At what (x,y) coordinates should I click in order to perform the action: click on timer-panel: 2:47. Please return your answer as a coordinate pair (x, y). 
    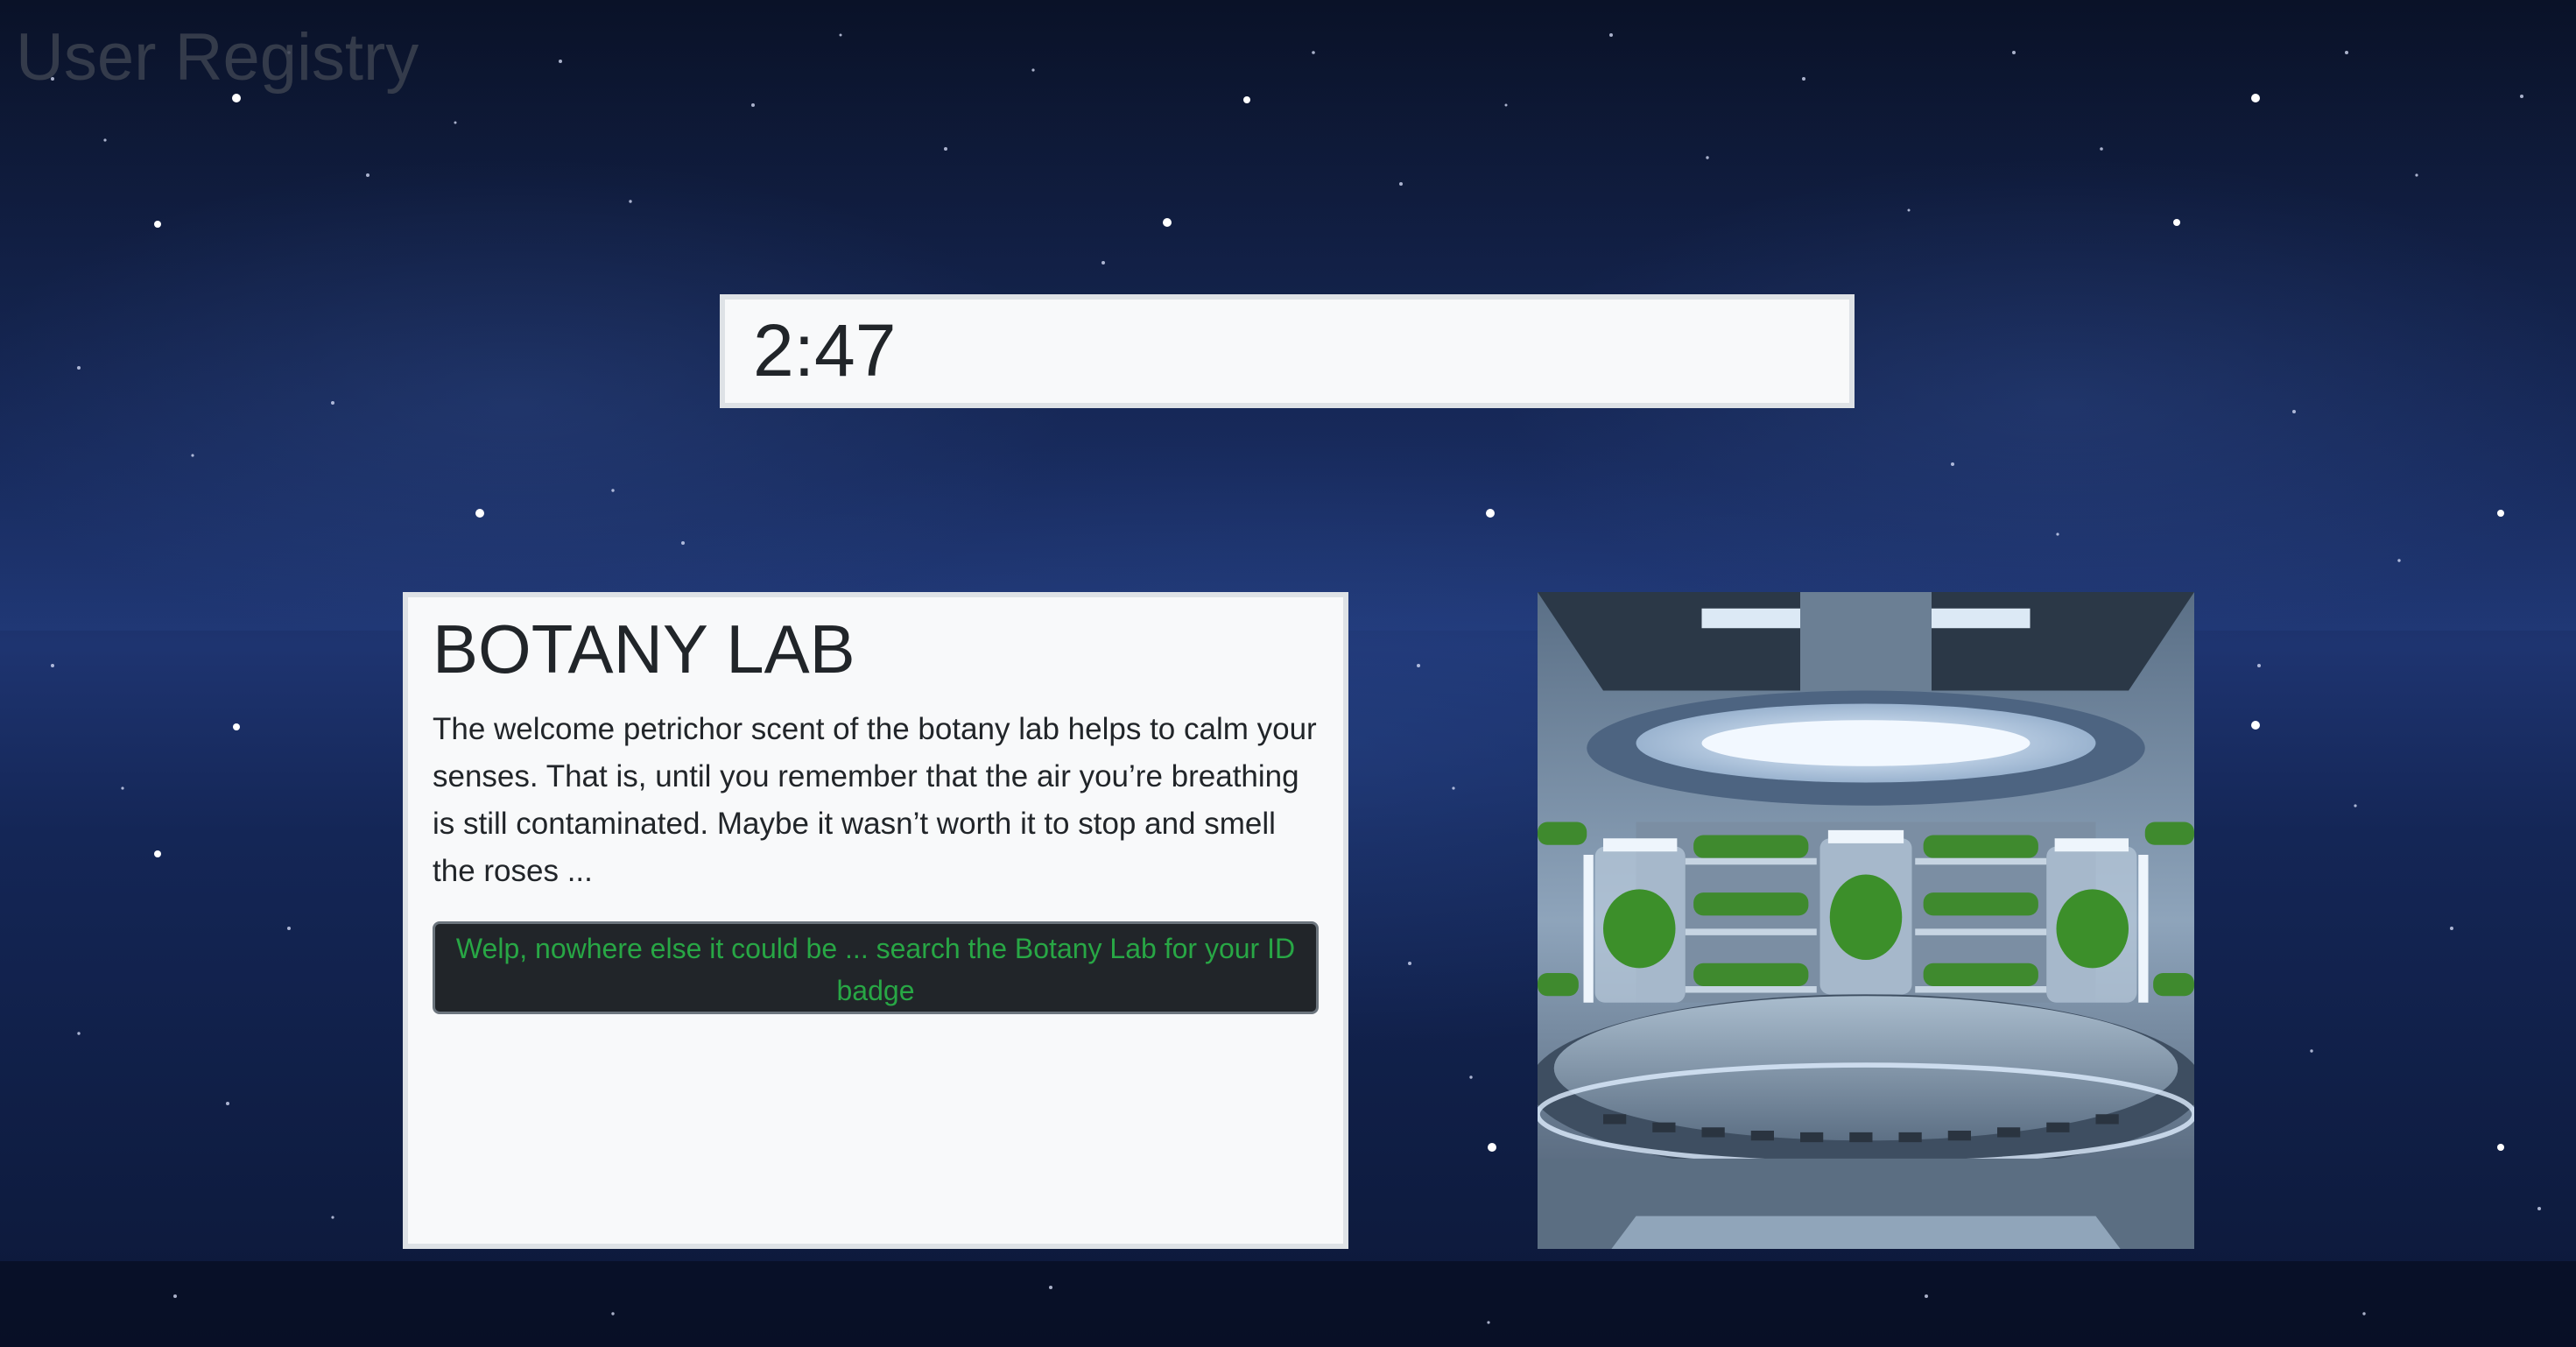
    Looking at the image, I should click on (1287, 351).